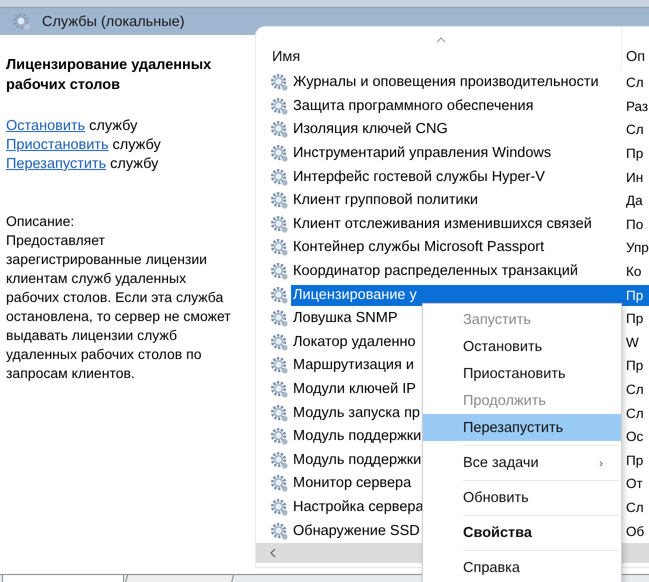 This screenshot has width=649, height=582. What do you see at coordinates (57, 145) in the screenshot?
I see `action-link: Приостановить` at bounding box center [57, 145].